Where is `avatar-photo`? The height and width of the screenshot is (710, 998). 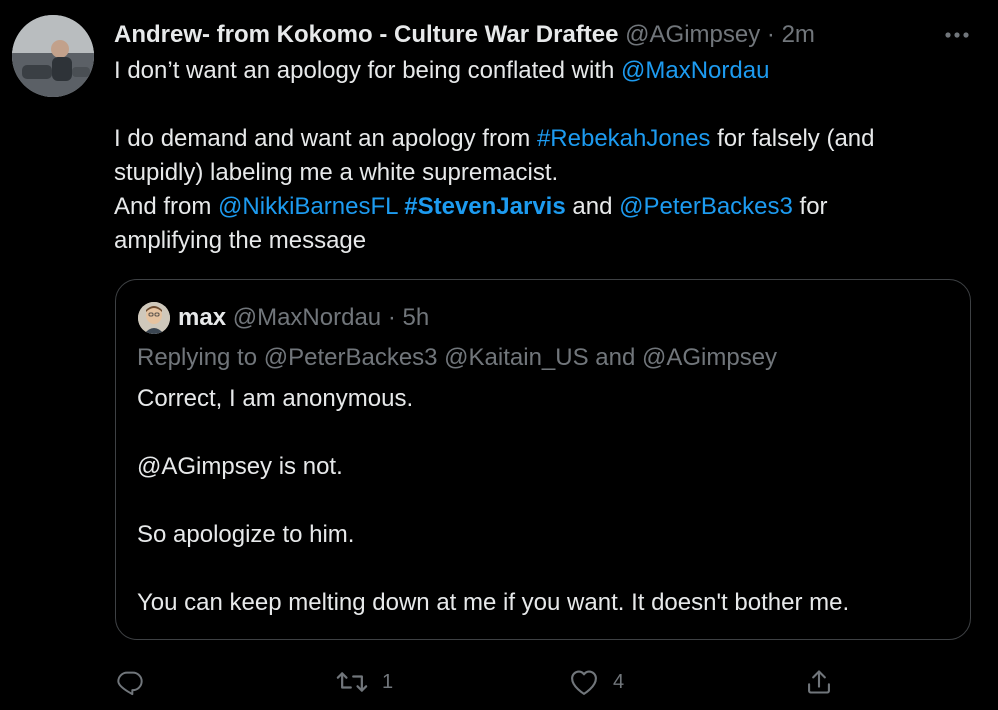 avatar-photo is located at coordinates (53, 56).